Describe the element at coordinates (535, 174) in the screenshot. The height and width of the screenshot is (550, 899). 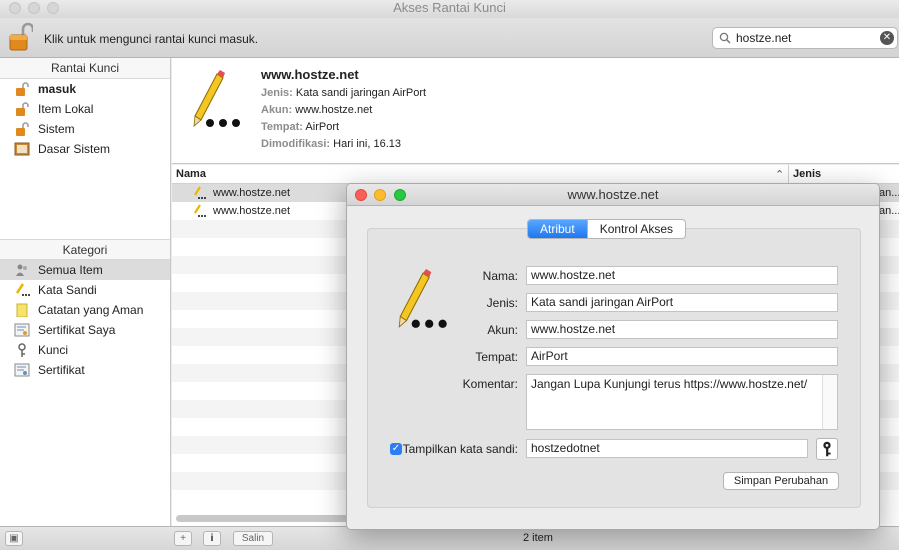
I see `table-header: Nama ⌃ Jenis` at that location.